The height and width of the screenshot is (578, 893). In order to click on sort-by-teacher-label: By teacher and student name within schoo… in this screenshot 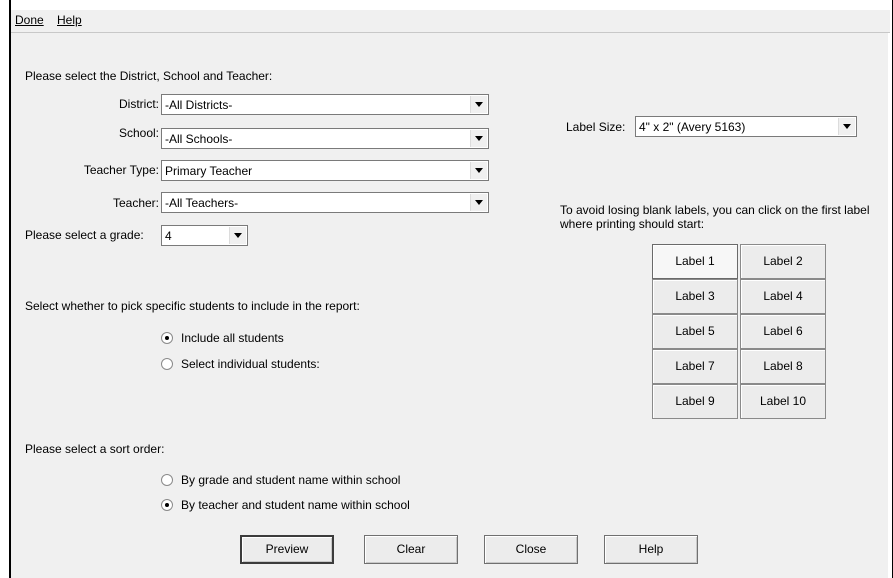, I will do `click(295, 505)`.